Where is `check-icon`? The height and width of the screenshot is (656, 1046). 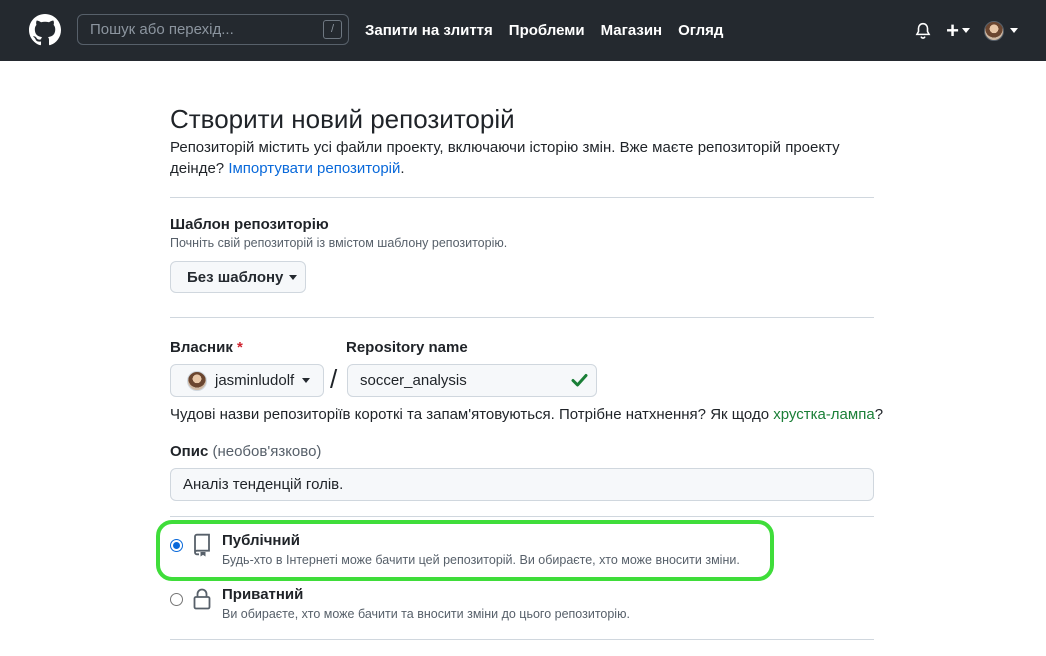 check-icon is located at coordinates (579, 380).